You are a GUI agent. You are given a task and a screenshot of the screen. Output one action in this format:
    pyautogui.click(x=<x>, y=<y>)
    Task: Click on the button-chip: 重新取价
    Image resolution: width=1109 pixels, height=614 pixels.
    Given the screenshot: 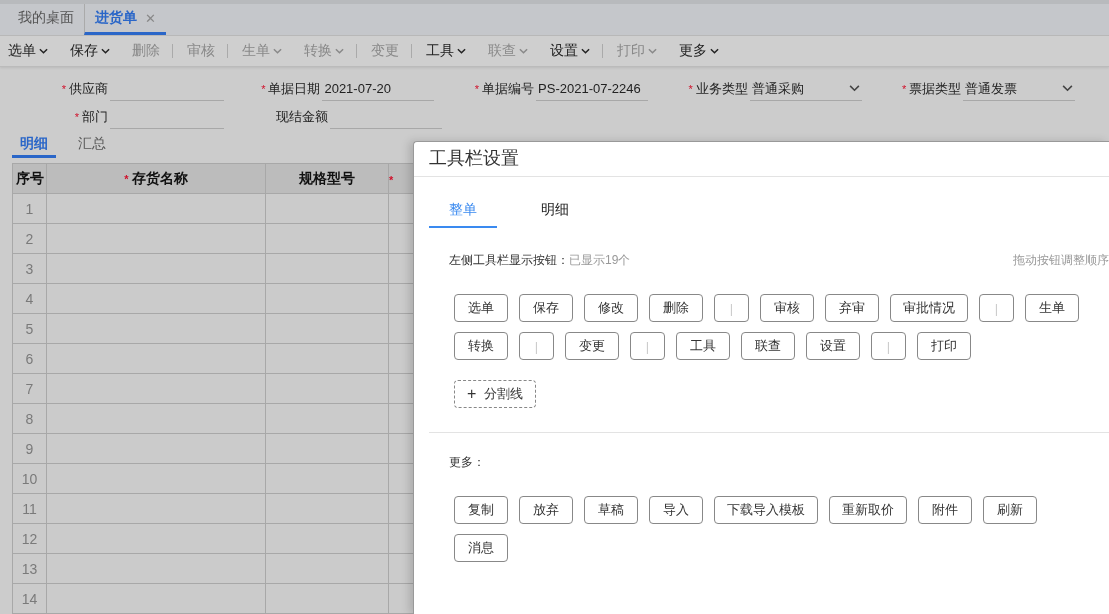 What is the action you would take?
    pyautogui.click(x=868, y=510)
    